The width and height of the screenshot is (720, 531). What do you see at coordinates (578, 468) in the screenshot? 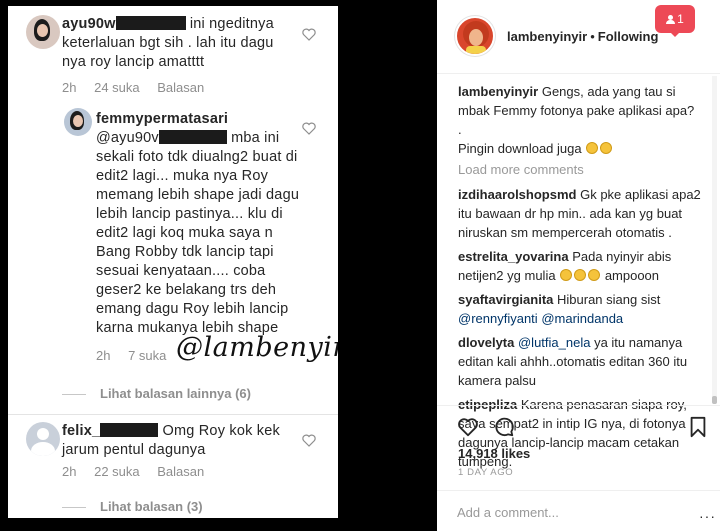
I see `post-actions: 14,918 likes 1 DAY AGO ···` at bounding box center [578, 468].